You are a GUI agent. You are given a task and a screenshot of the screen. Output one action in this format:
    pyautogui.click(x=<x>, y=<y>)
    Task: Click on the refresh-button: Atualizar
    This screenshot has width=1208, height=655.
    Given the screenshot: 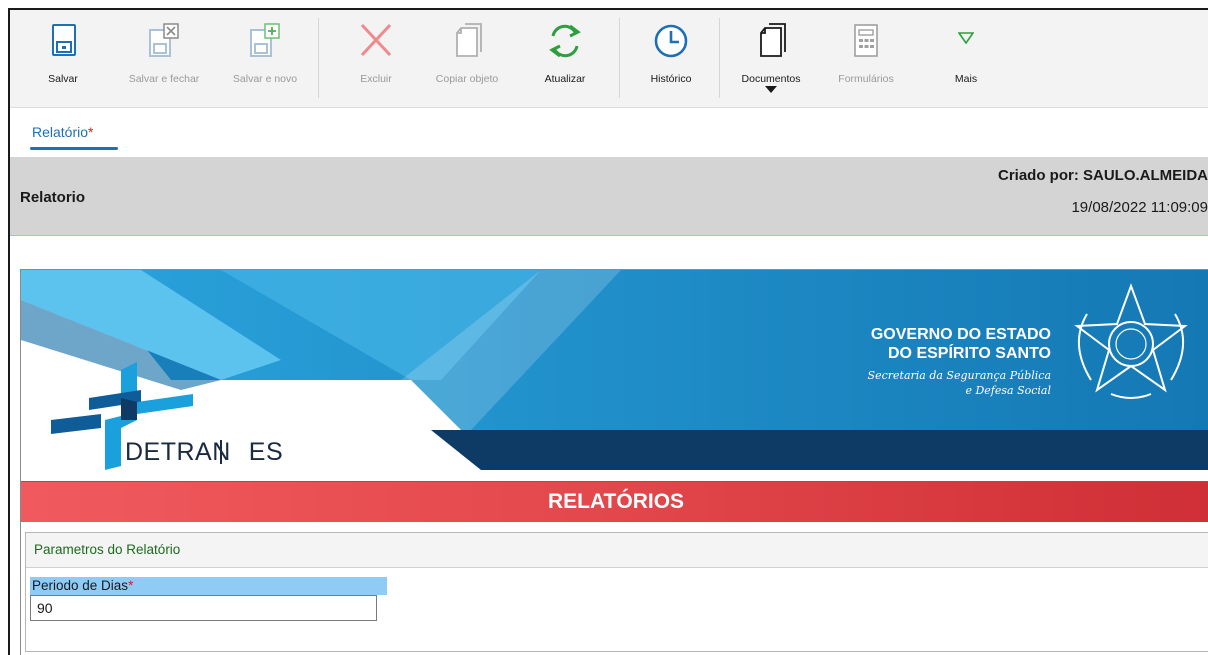 What is the action you would take?
    pyautogui.click(x=565, y=58)
    